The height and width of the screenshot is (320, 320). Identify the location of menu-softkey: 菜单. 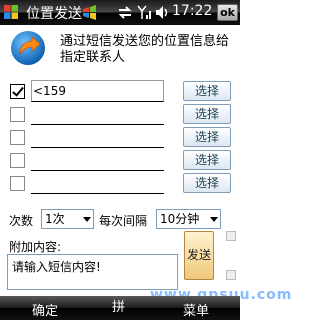
(196, 309).